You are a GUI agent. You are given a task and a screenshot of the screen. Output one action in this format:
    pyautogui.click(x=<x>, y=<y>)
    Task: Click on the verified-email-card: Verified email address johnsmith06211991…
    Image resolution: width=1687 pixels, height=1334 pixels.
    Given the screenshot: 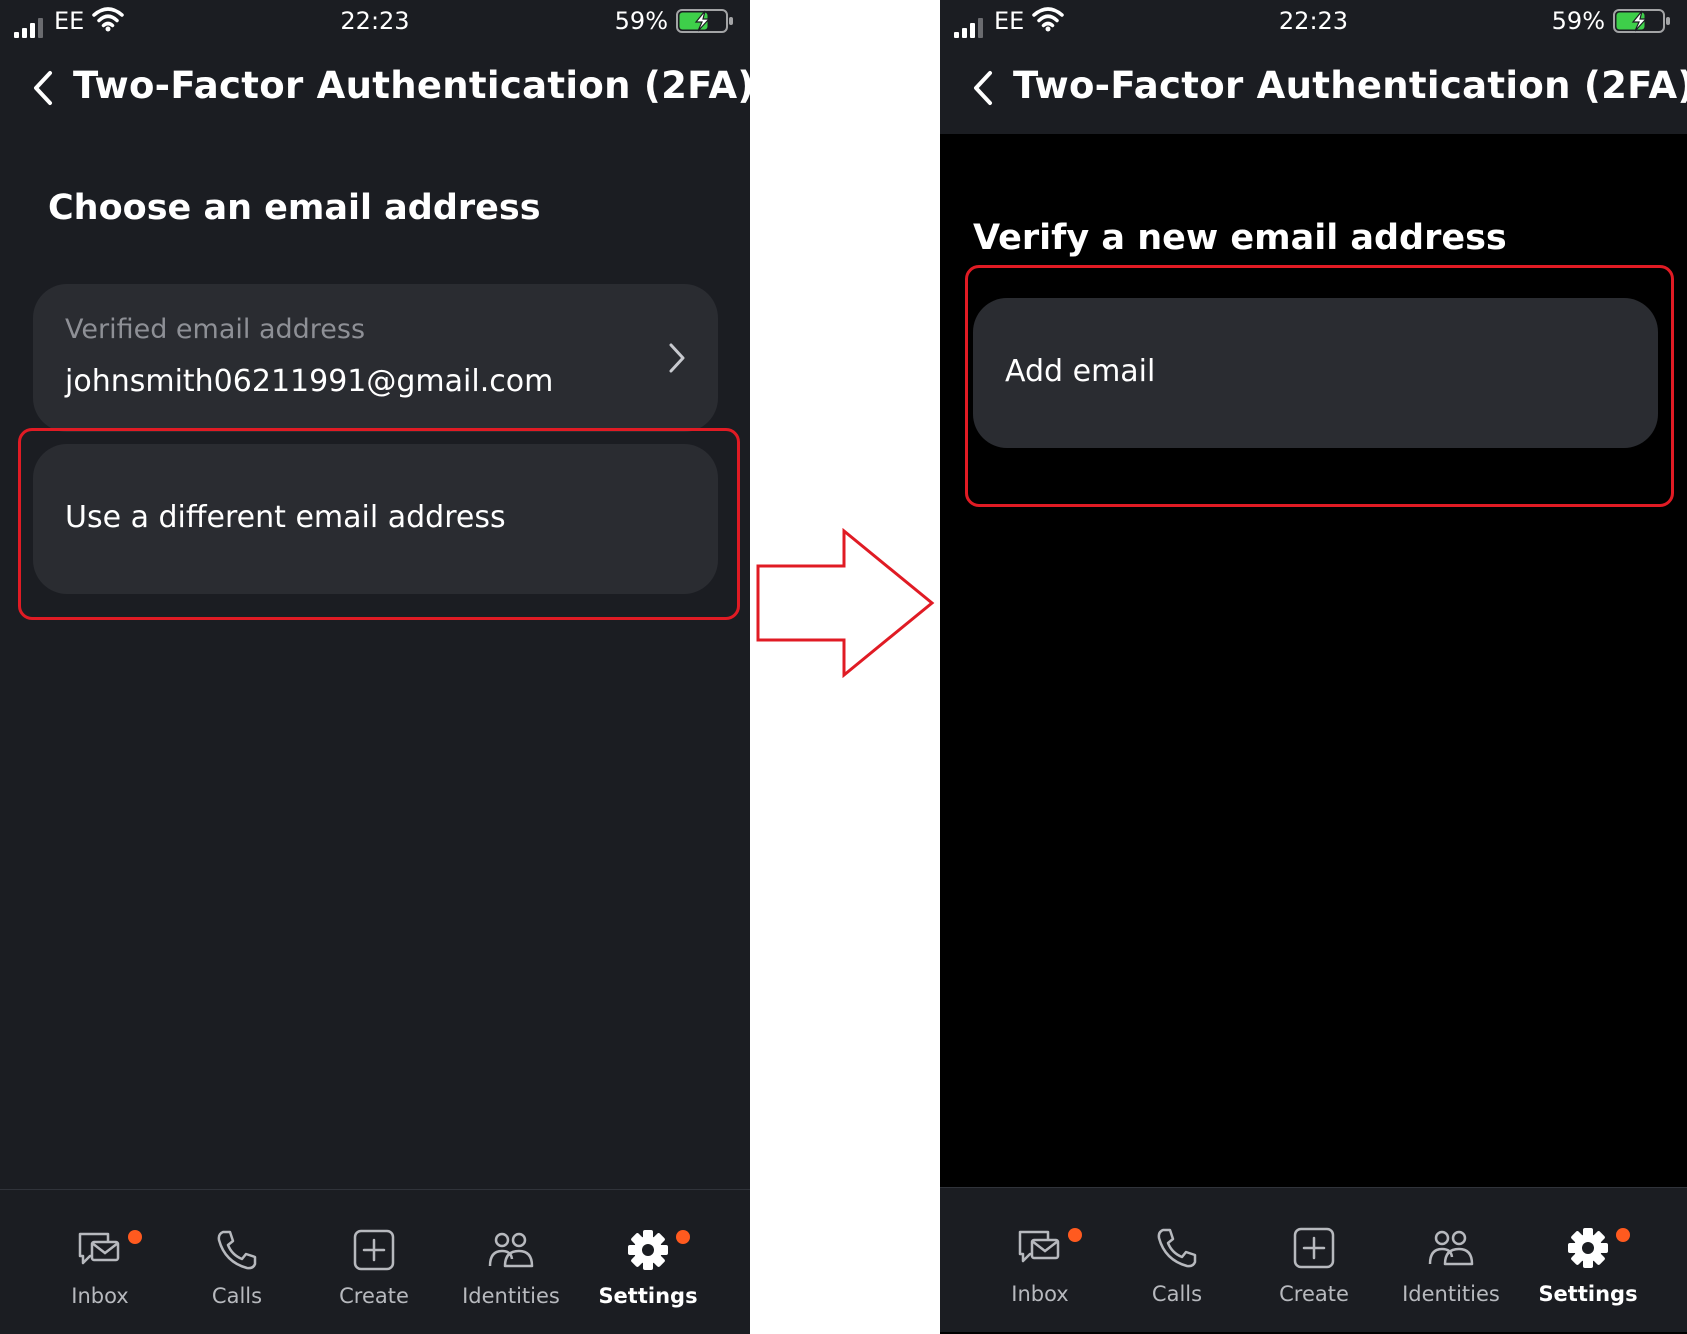 What is the action you would take?
    pyautogui.click(x=375, y=358)
    